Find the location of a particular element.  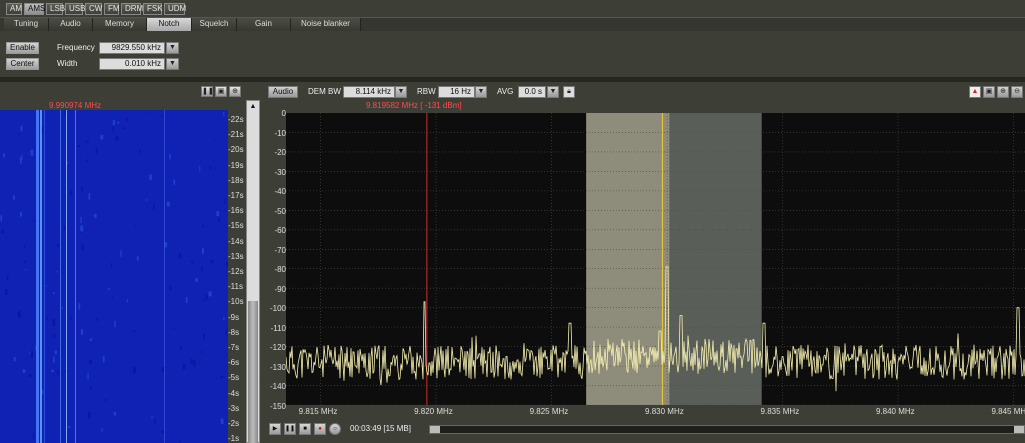

tab-squelch: Squelch is located at coordinates (214, 24).